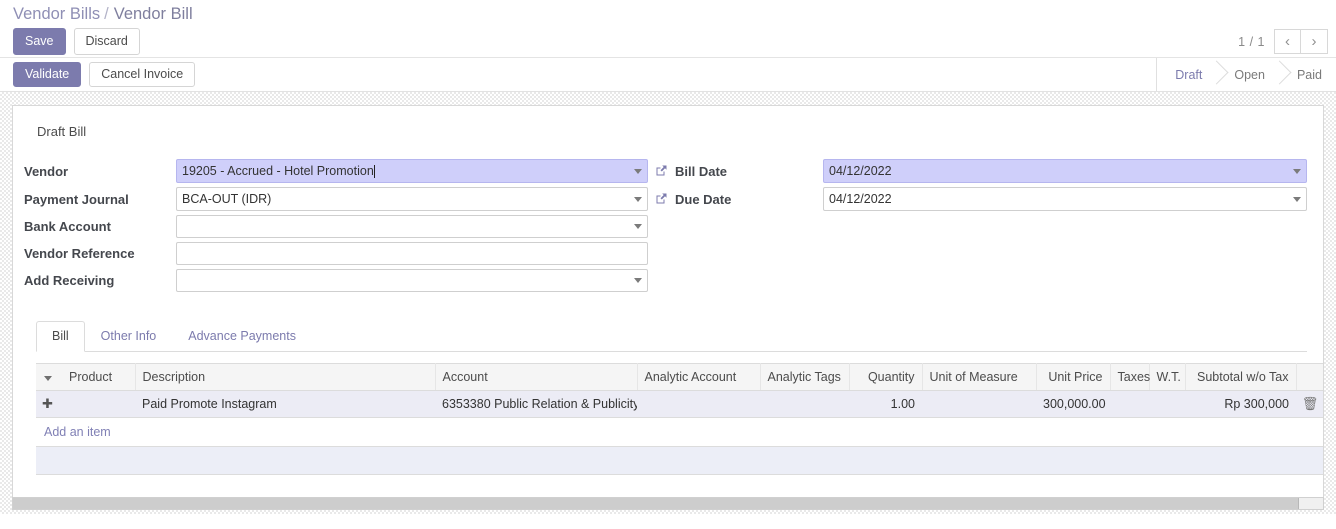 Image resolution: width=1336 pixels, height=529 pixels. What do you see at coordinates (412, 171) in the screenshot?
I see `vendor-input: 19205 - Accrued - Hotel Promotion` at bounding box center [412, 171].